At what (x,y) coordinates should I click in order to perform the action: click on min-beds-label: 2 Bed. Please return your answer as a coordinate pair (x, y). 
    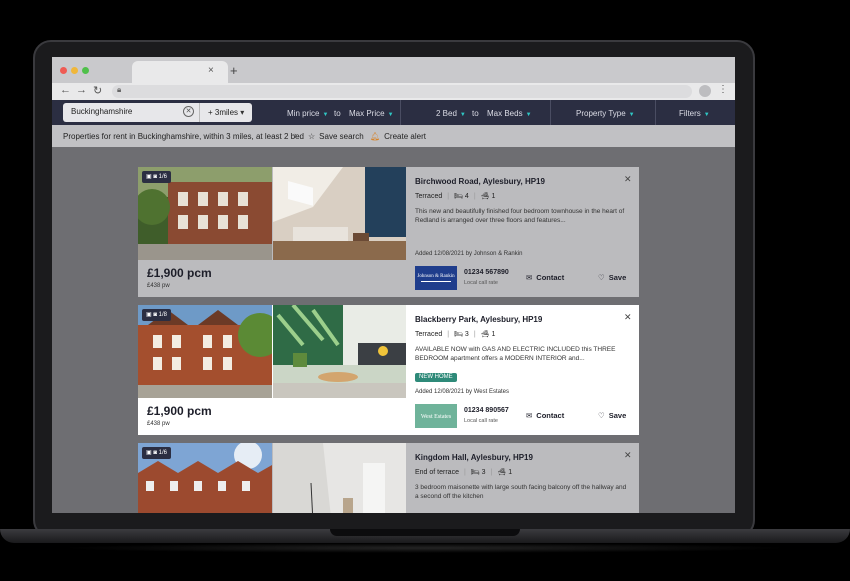
    Looking at the image, I should click on (446, 113).